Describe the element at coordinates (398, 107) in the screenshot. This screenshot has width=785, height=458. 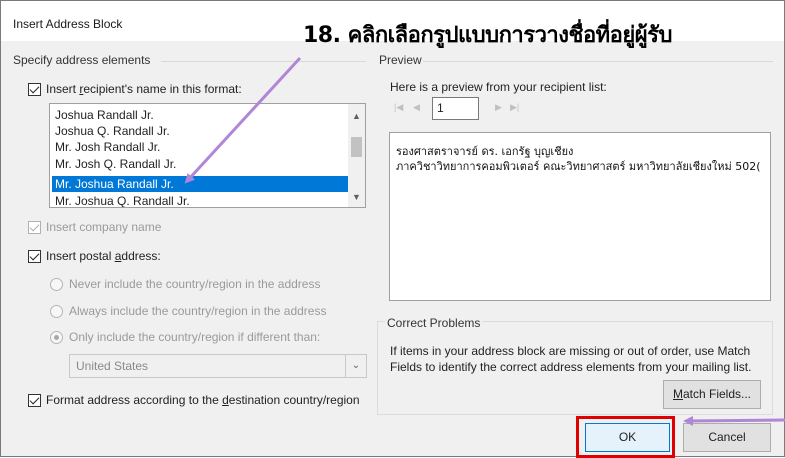
I see `first-record-icon: |◀` at that location.